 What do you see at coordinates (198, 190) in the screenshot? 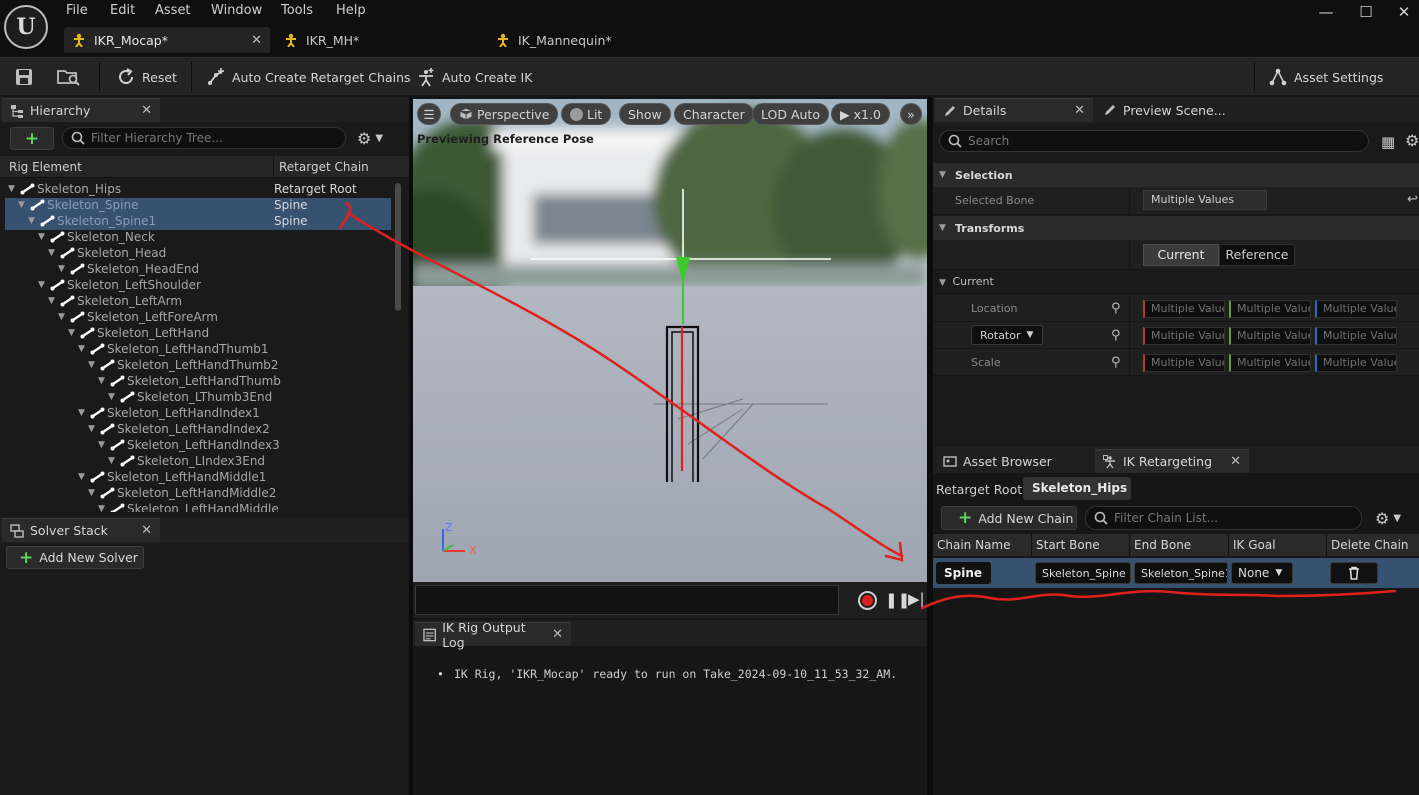
I see `tree-row: ▼ Skeleton_Hips Retarget Root` at bounding box center [198, 190].